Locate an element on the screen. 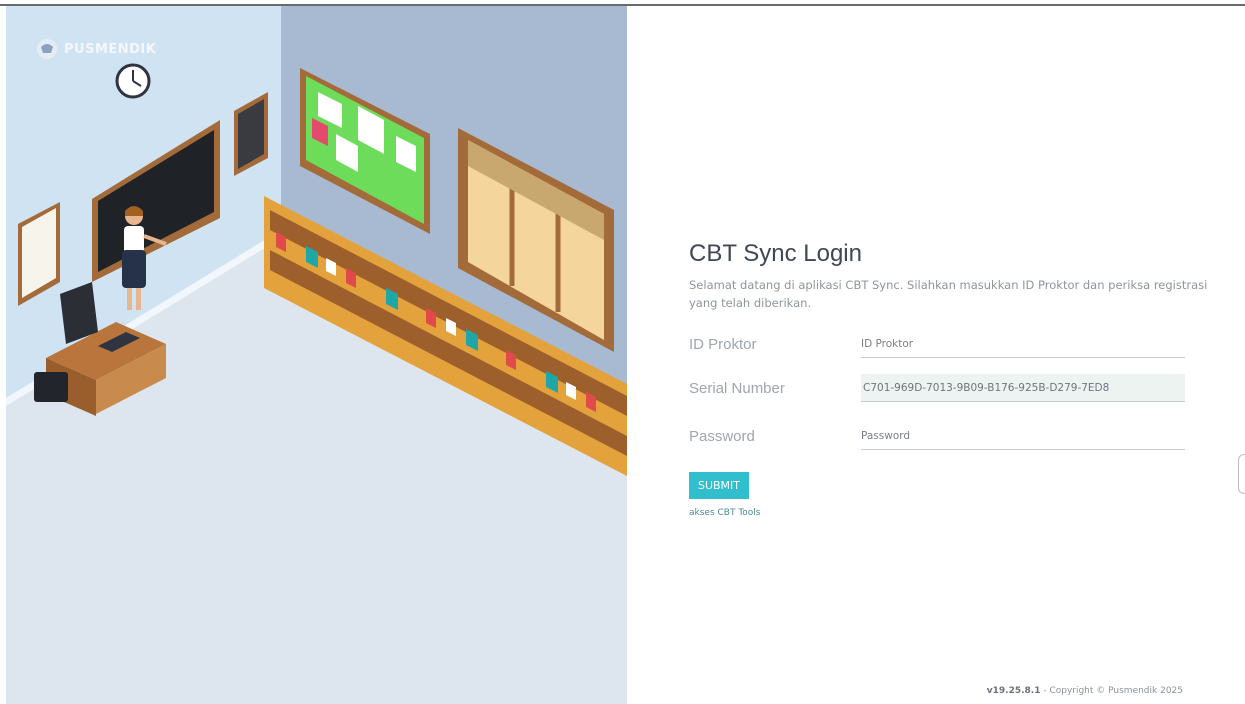 The image size is (1245, 704). logo-text: PUSMENDIK is located at coordinates (110, 49).